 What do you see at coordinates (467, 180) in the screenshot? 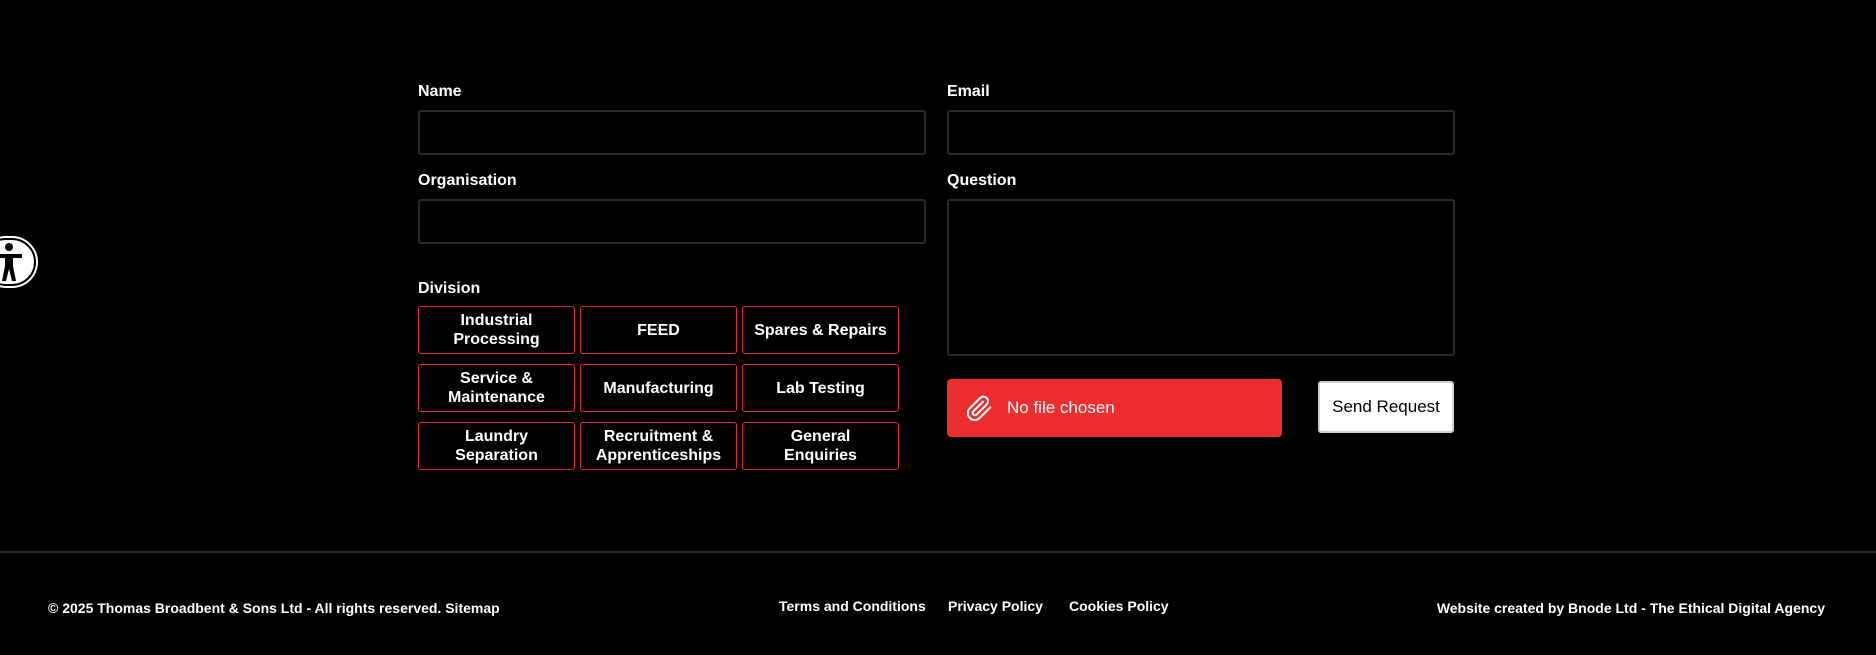
I see `organisation-label: Organisation` at bounding box center [467, 180].